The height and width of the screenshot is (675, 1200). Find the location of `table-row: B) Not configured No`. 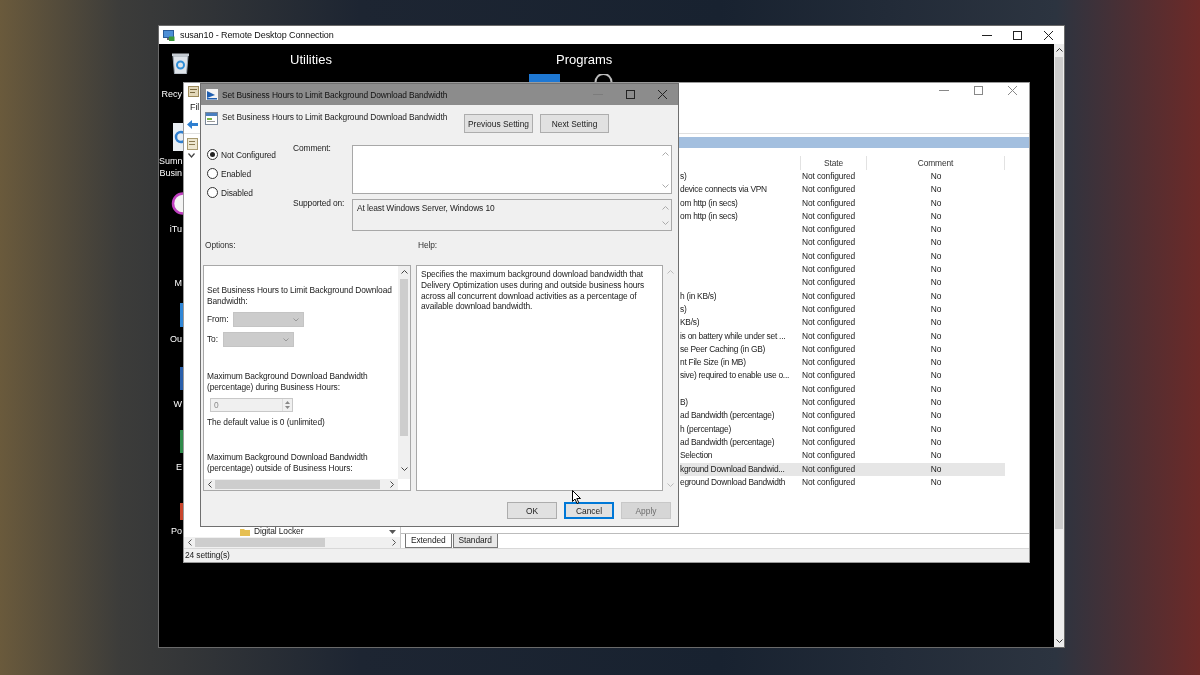

table-row: B) Not configured No is located at coordinates (842, 403).